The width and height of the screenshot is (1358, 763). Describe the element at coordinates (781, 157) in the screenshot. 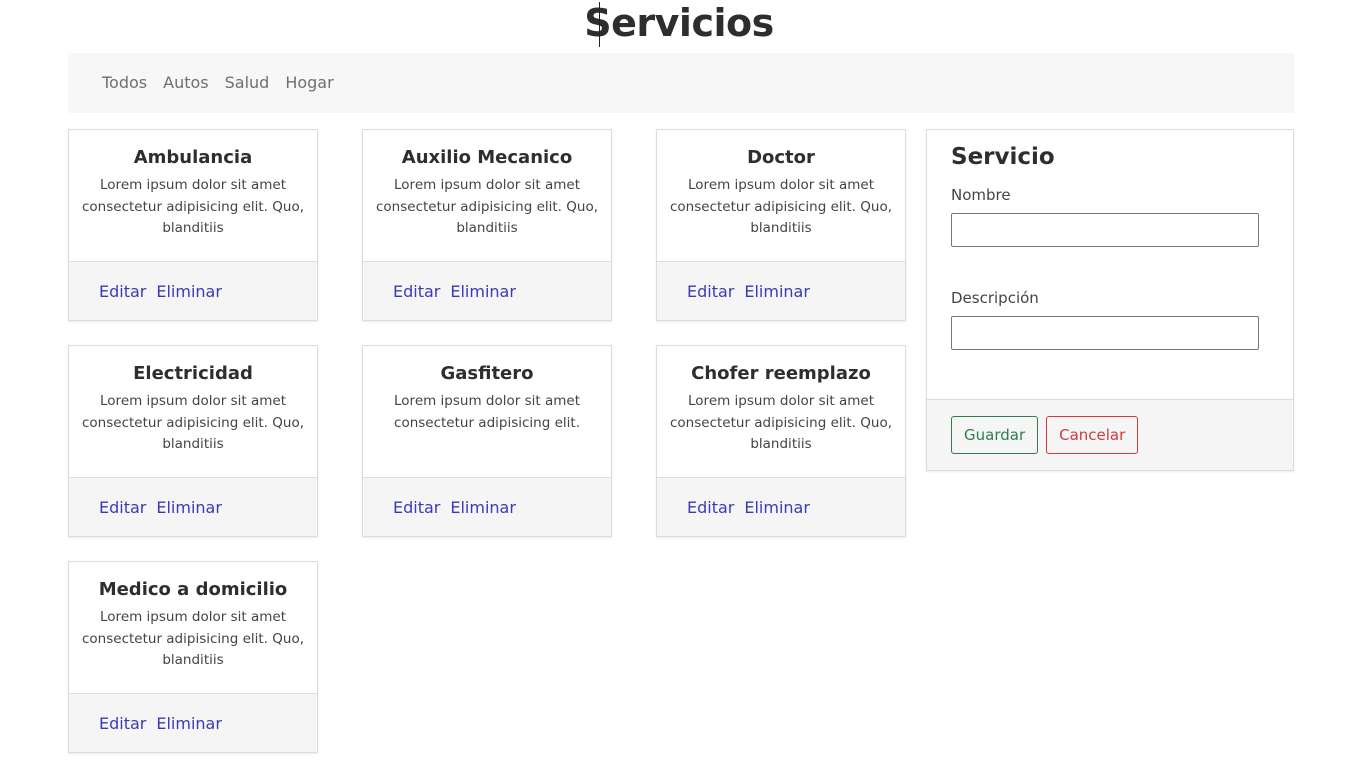

I see `service-title: Doctor` at that location.